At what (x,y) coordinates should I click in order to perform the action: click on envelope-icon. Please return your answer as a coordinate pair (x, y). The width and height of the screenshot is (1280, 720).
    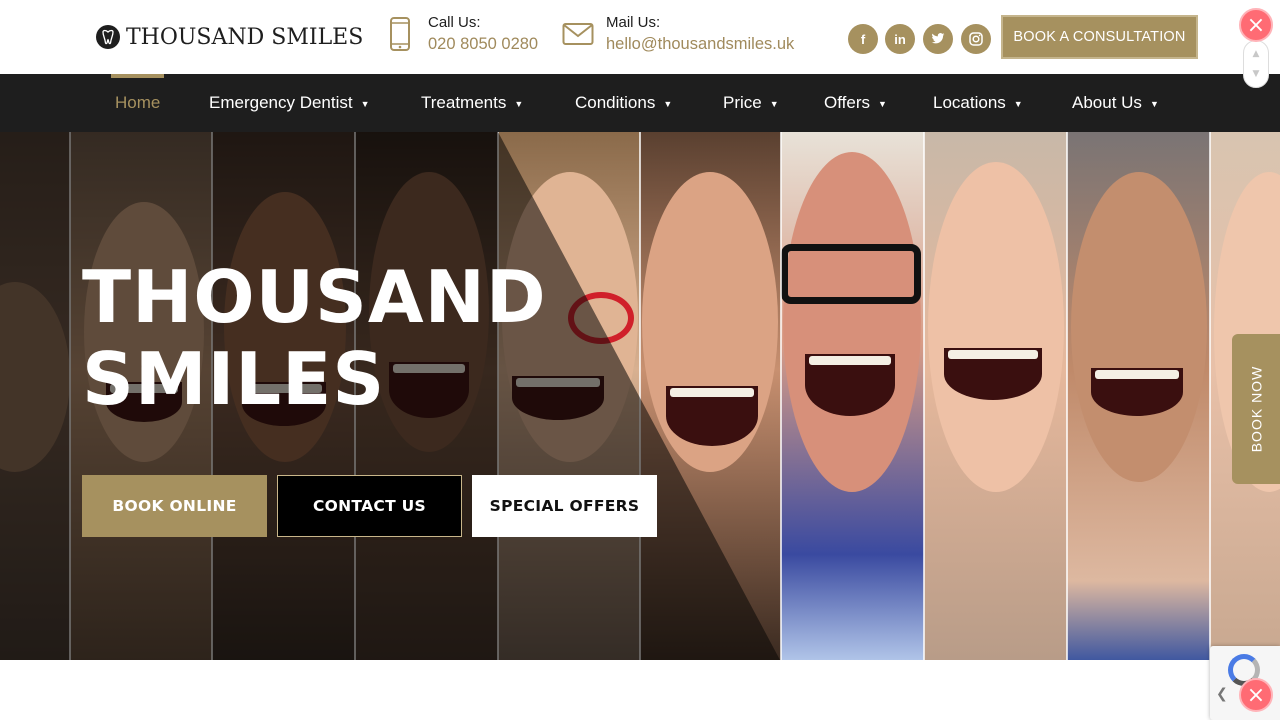
    Looking at the image, I should click on (578, 34).